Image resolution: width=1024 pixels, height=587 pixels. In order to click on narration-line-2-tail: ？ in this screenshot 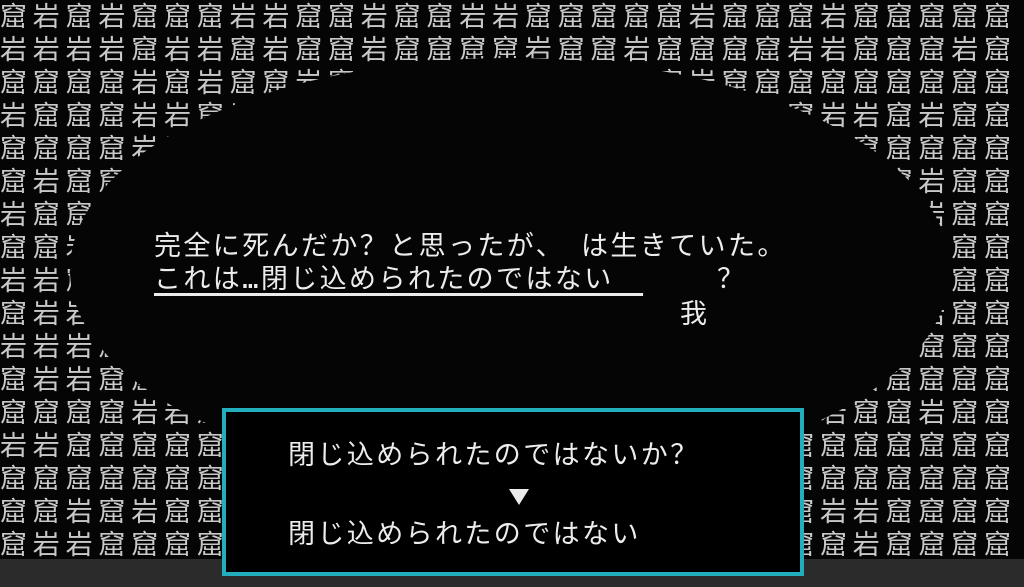, I will do `click(732, 279)`.